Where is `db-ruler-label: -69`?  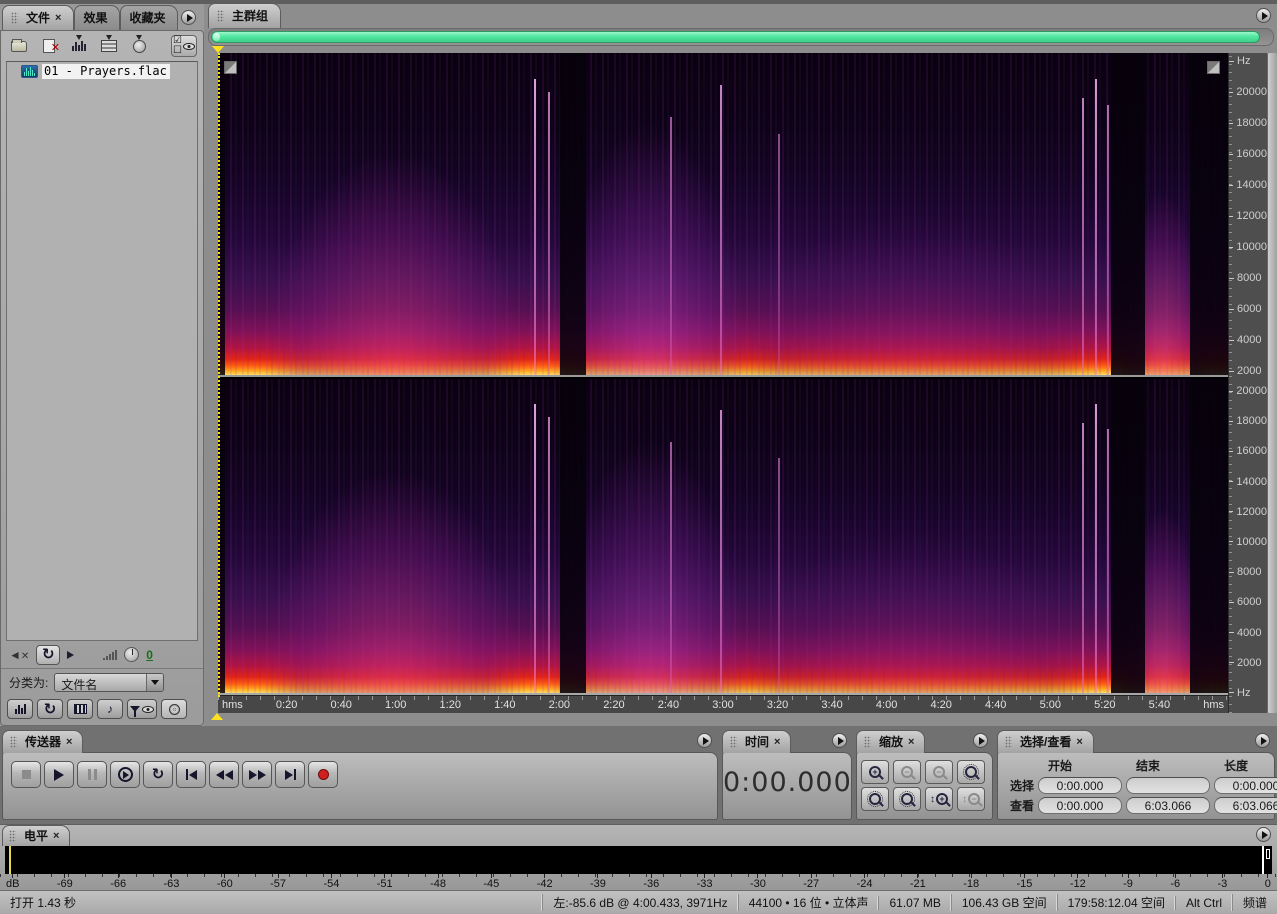 db-ruler-label: -69 is located at coordinates (65, 882).